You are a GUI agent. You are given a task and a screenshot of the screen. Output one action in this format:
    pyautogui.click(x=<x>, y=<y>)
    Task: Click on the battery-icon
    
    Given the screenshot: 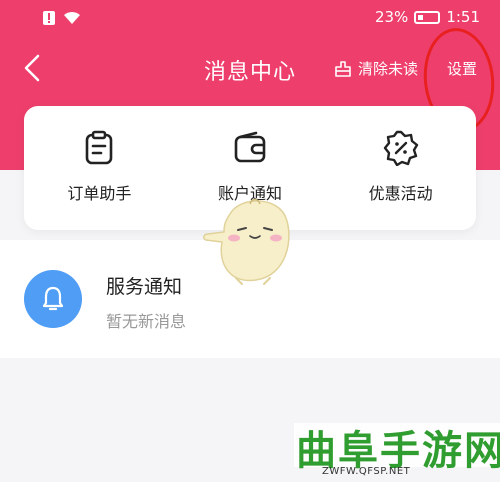 What is the action you would take?
    pyautogui.click(x=427, y=17)
    